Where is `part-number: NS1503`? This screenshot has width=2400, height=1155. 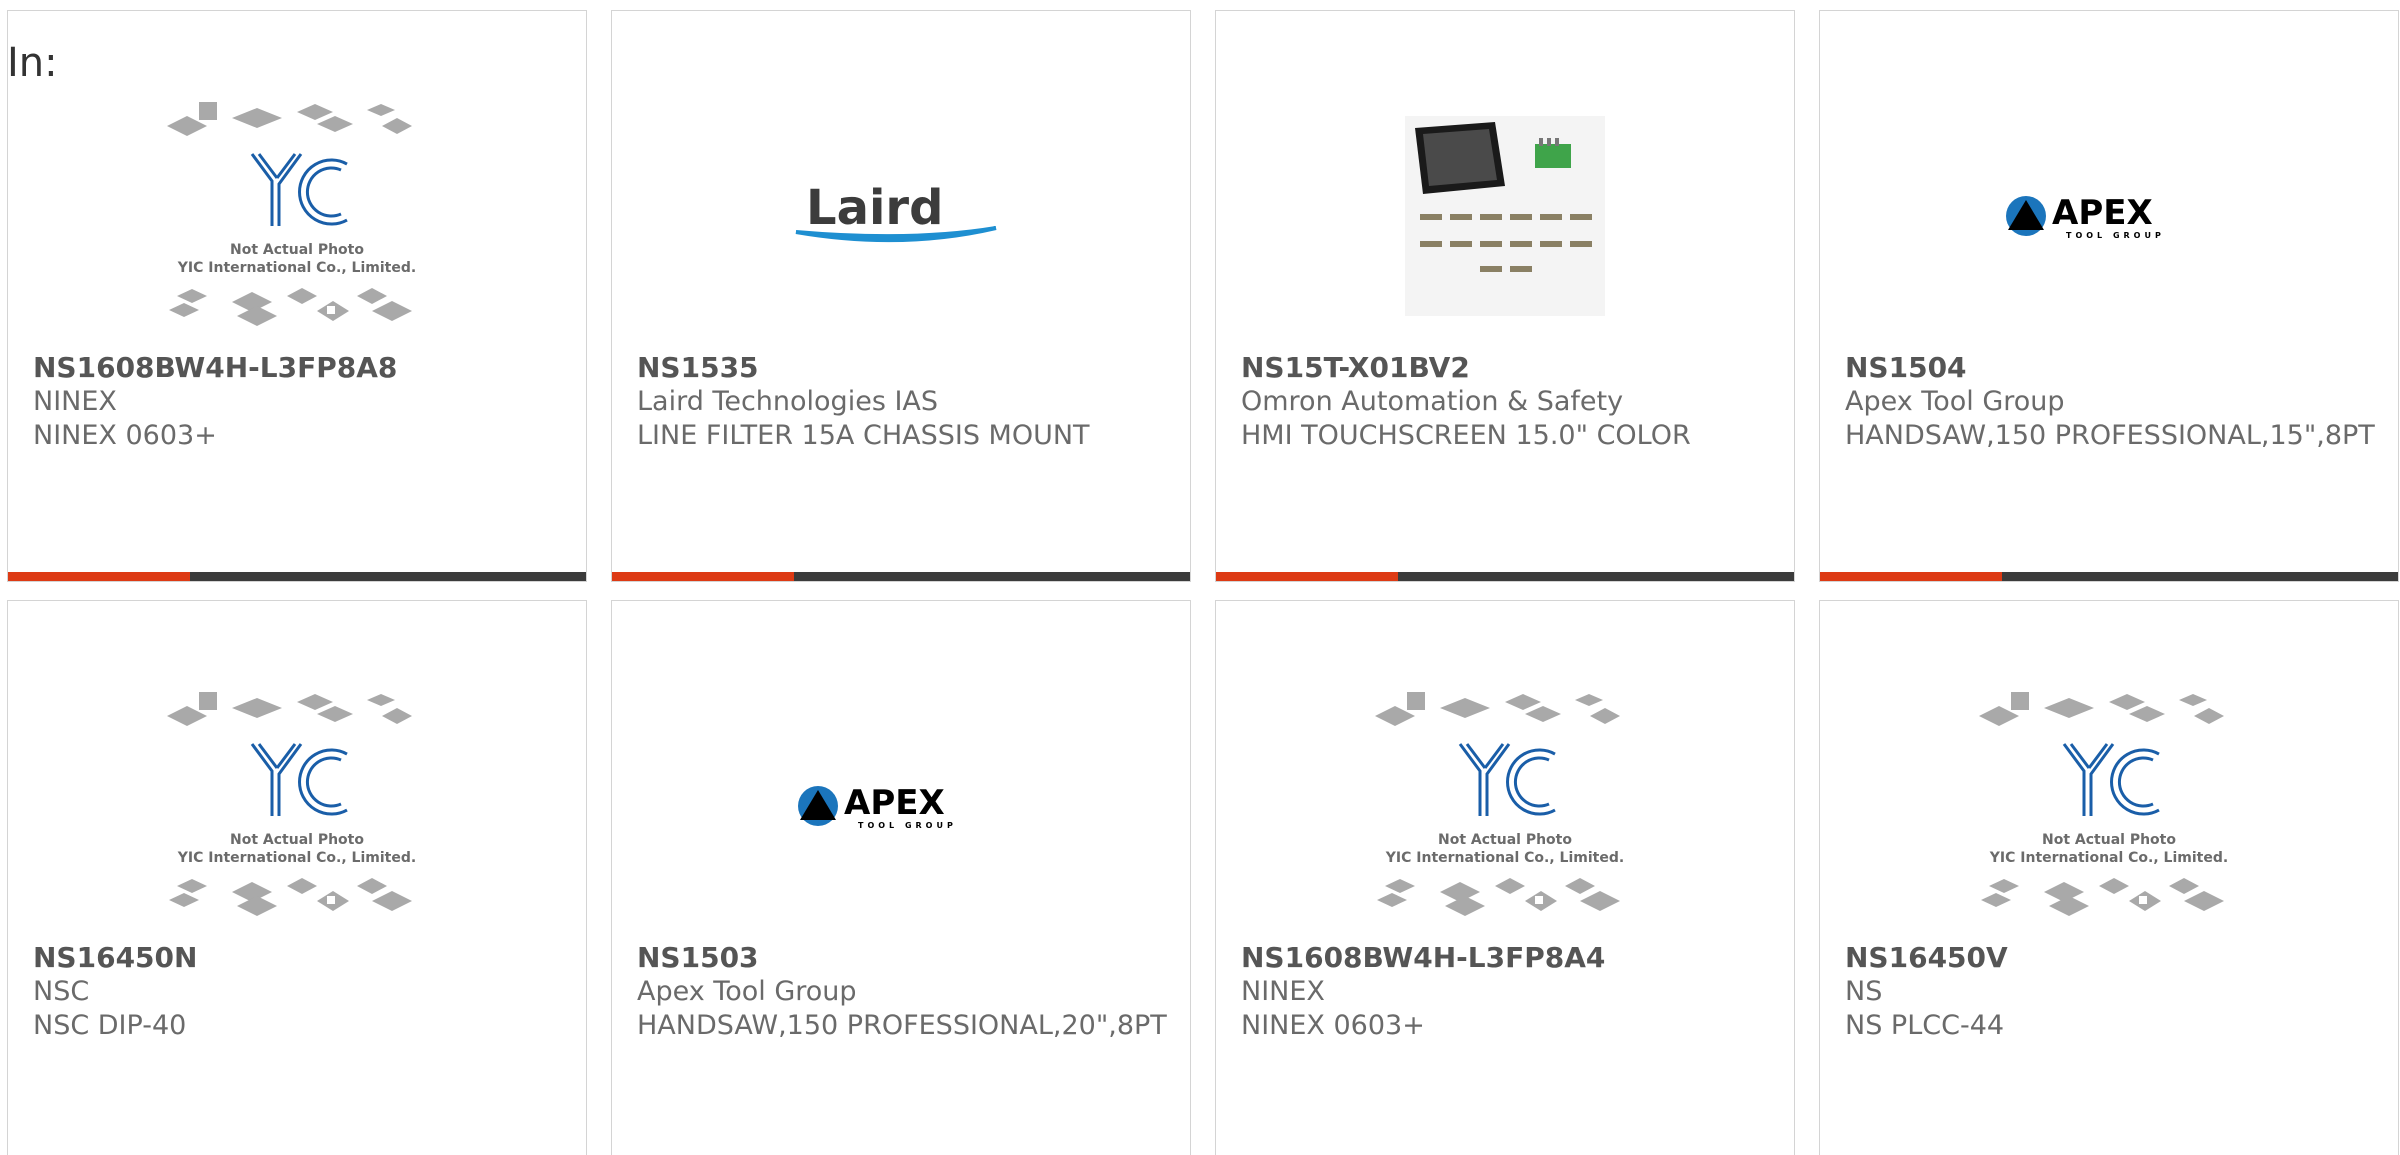
part-number: NS1503 is located at coordinates (902, 958).